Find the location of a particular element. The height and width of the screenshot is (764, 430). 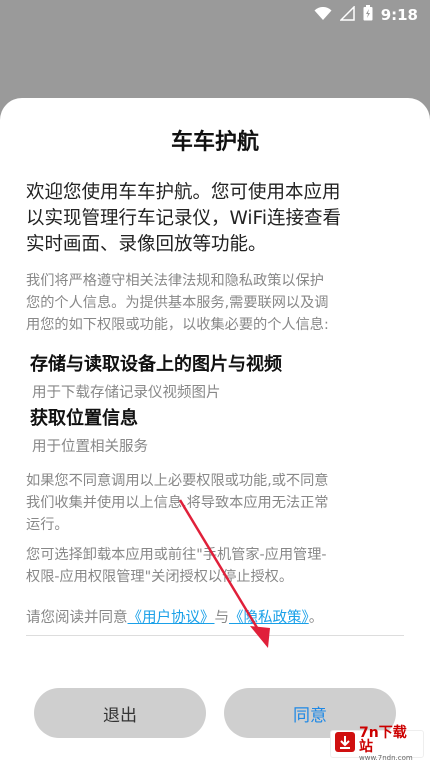

agreement-prefix: 请您阅读并同意 is located at coordinates (77, 618).